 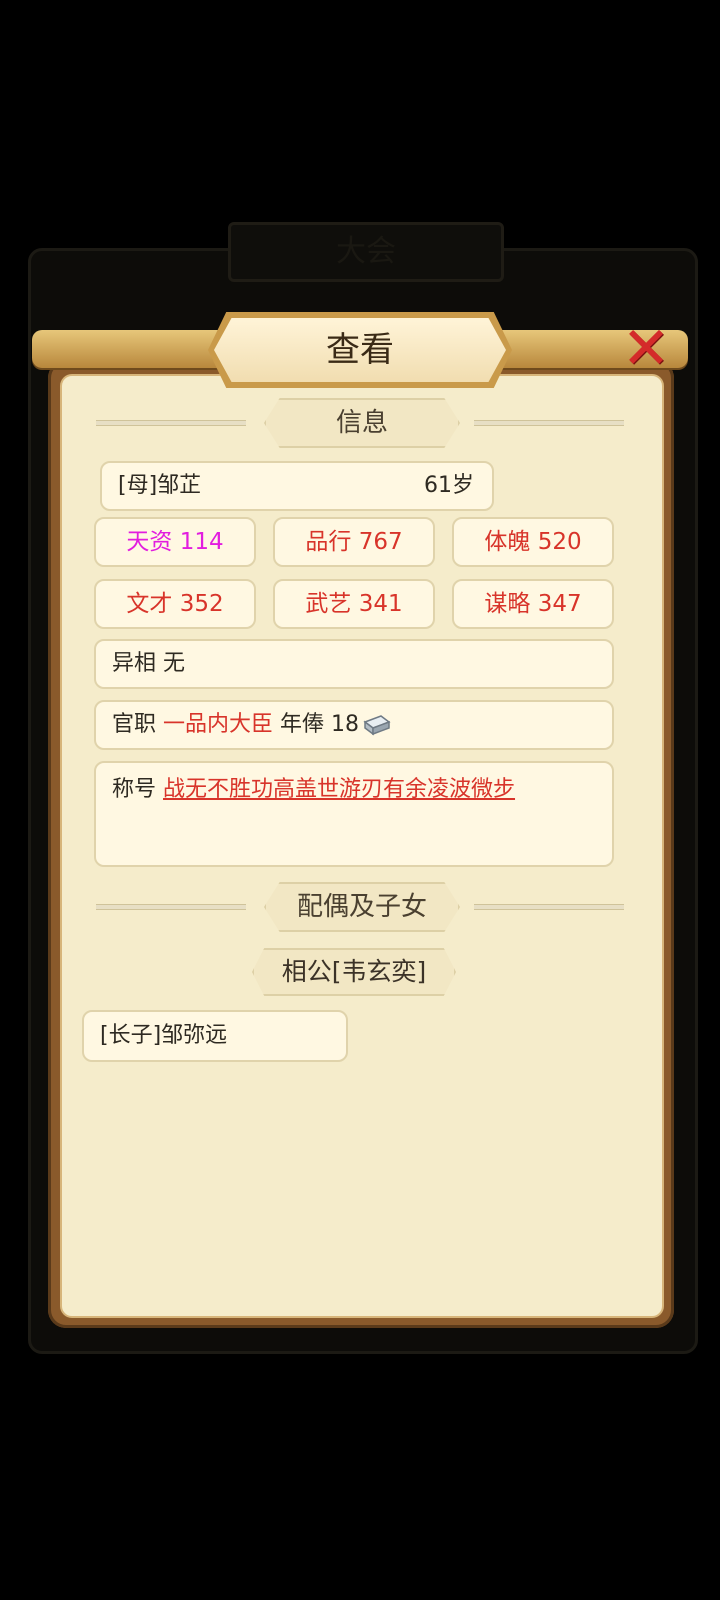 What do you see at coordinates (377, 725) in the screenshot?
I see `silver-ingot-icon` at bounding box center [377, 725].